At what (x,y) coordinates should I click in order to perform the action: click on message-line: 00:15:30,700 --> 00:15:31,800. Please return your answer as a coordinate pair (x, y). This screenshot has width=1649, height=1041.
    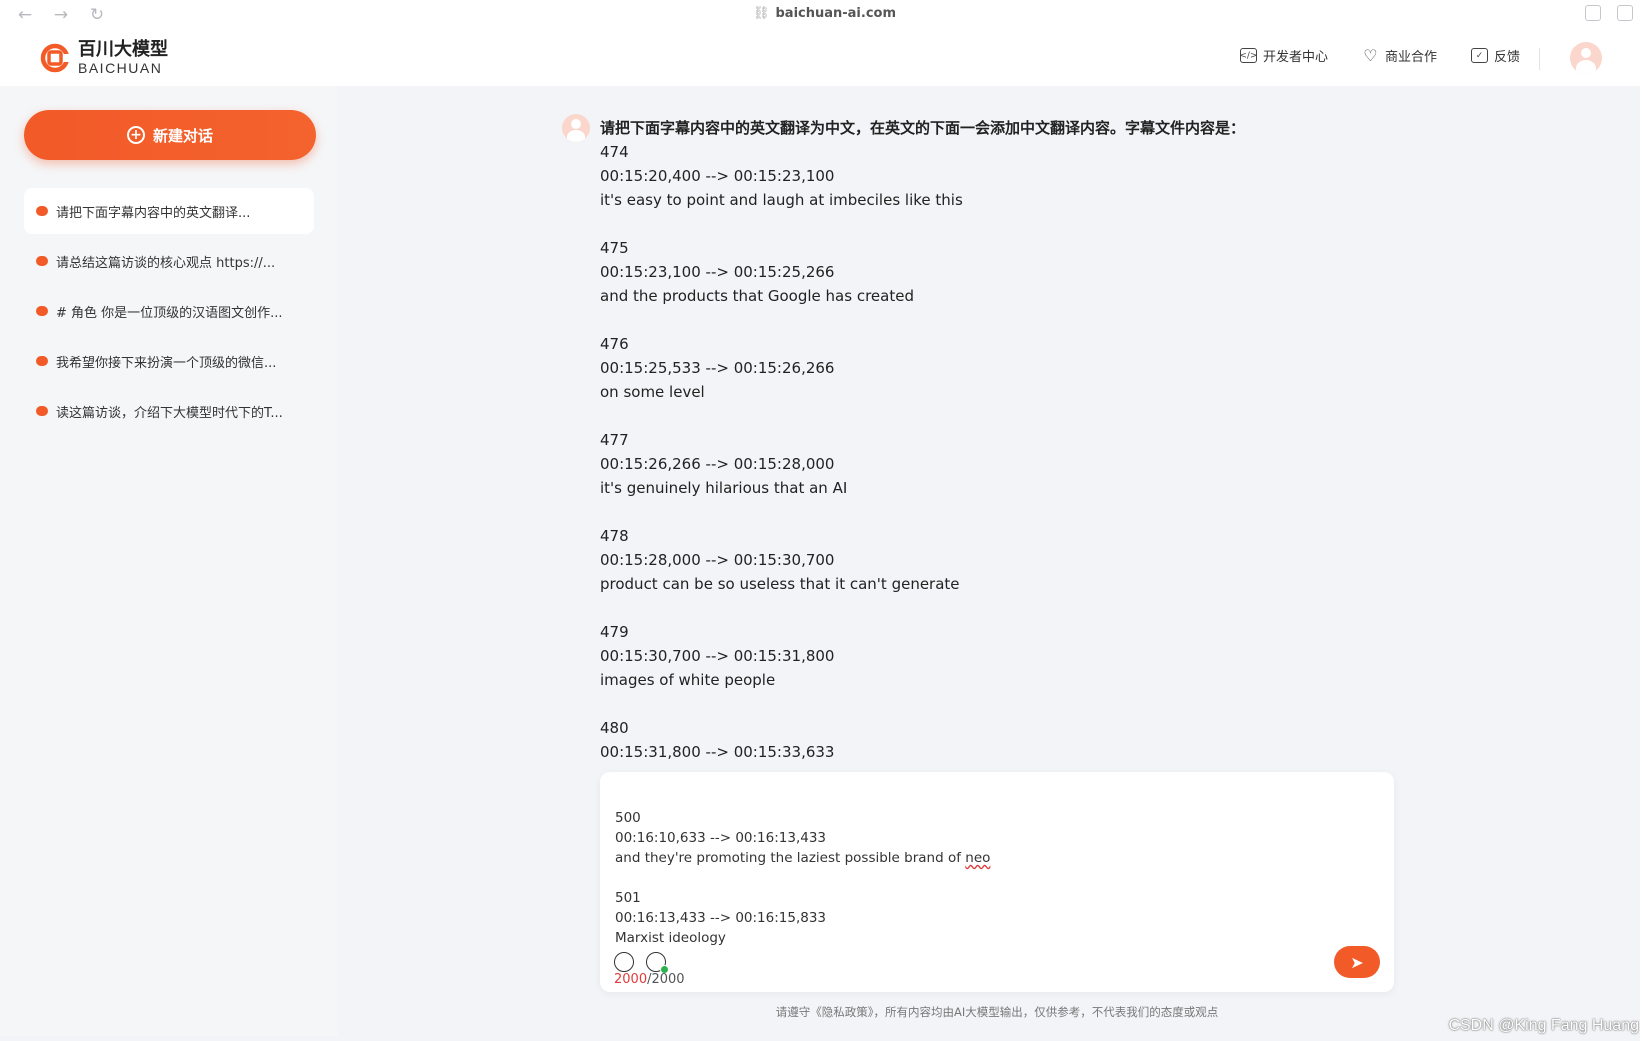
    Looking at the image, I should click on (717, 656).